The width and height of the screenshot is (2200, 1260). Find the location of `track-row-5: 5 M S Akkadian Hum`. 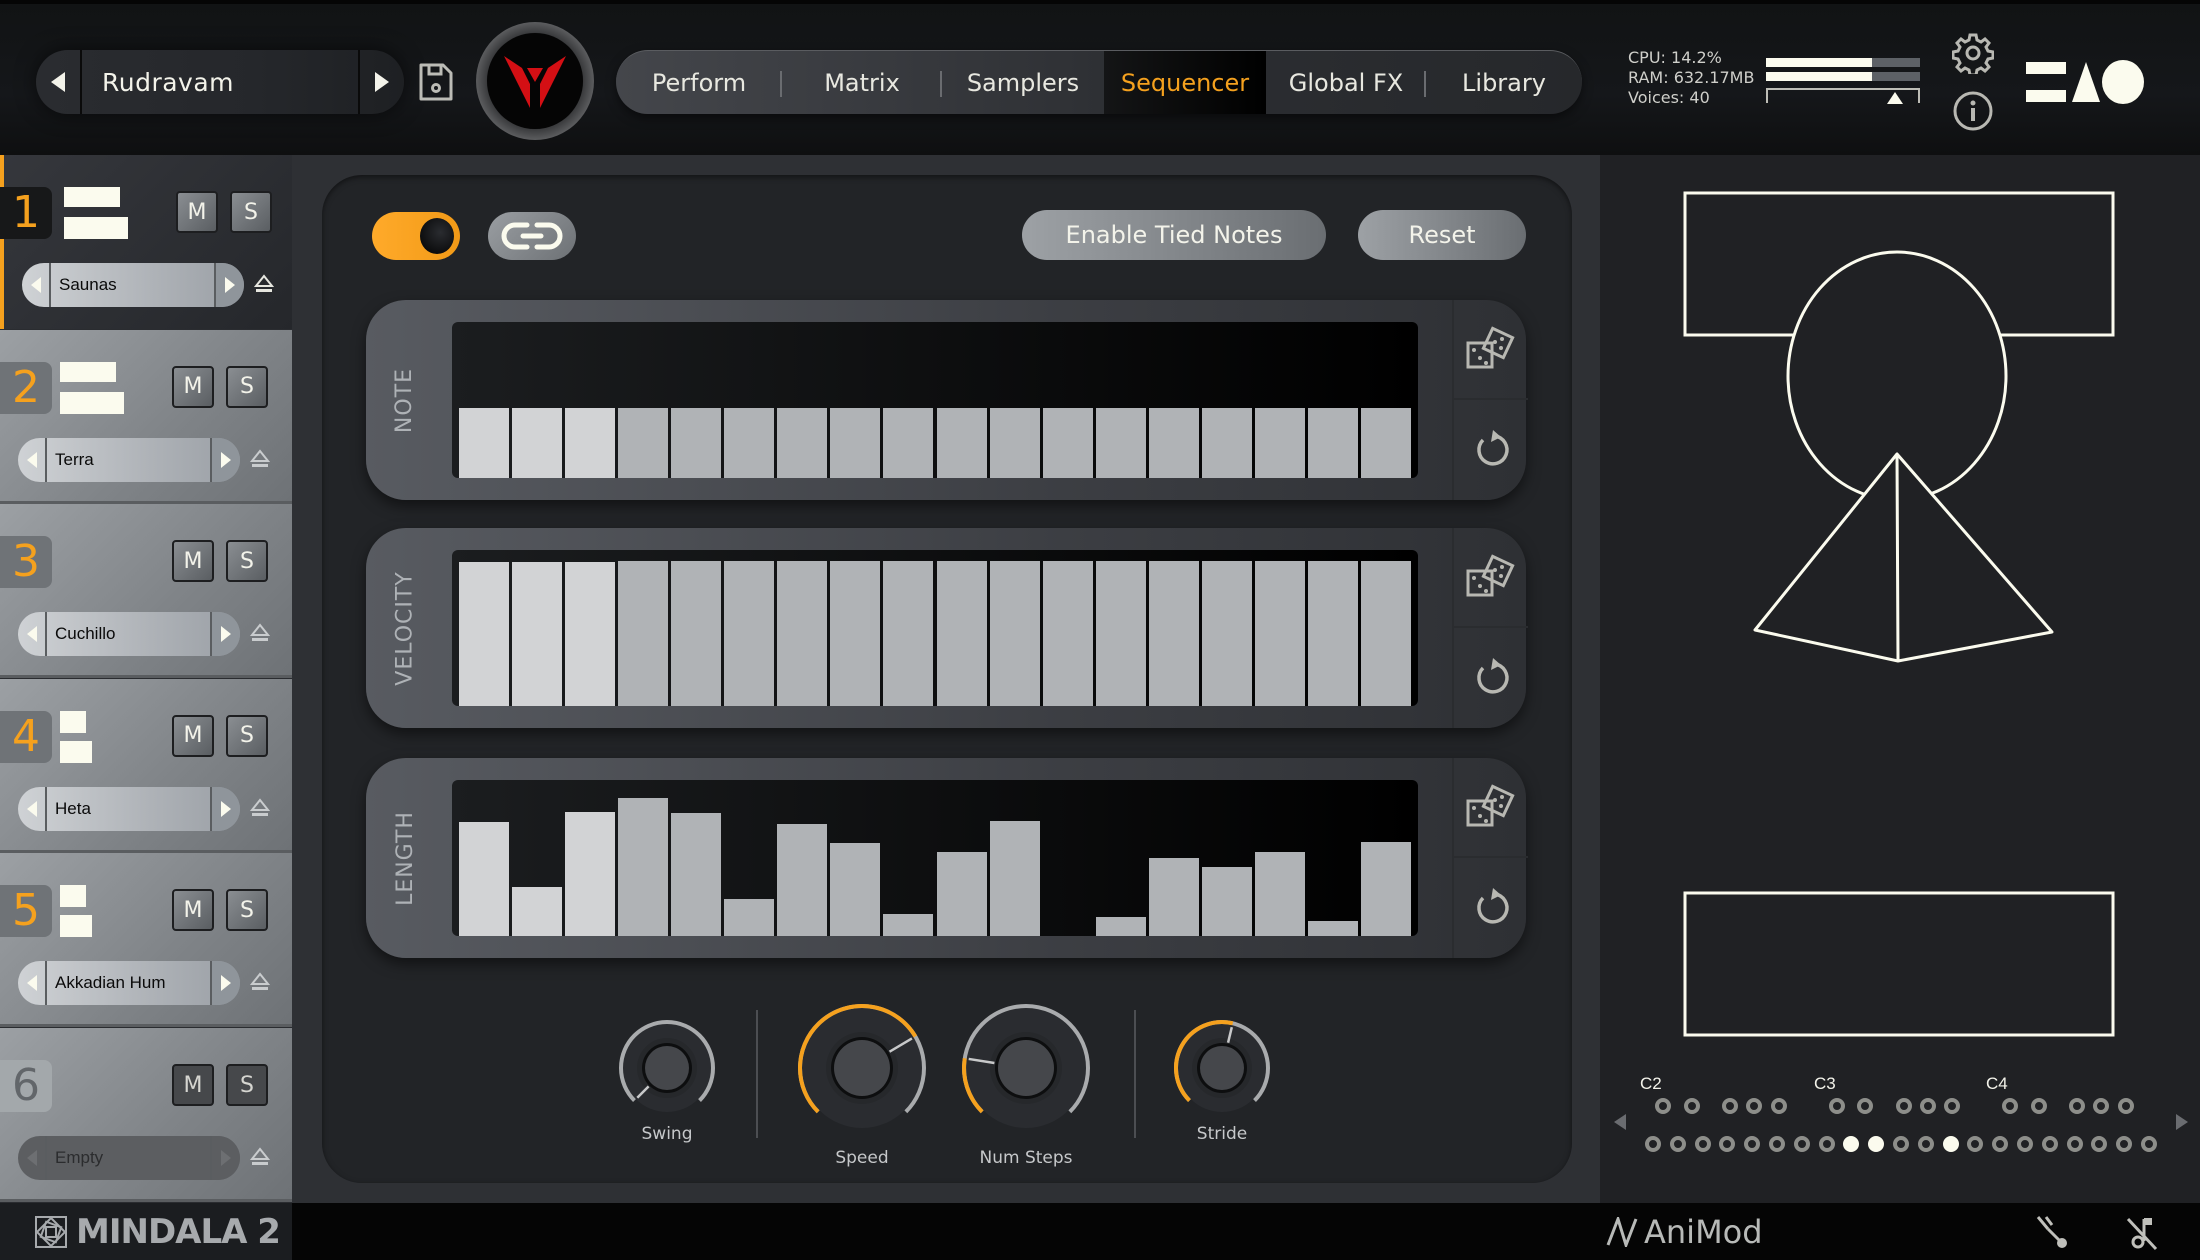

track-row-5: 5 M S Akkadian Hum is located at coordinates (146, 940).